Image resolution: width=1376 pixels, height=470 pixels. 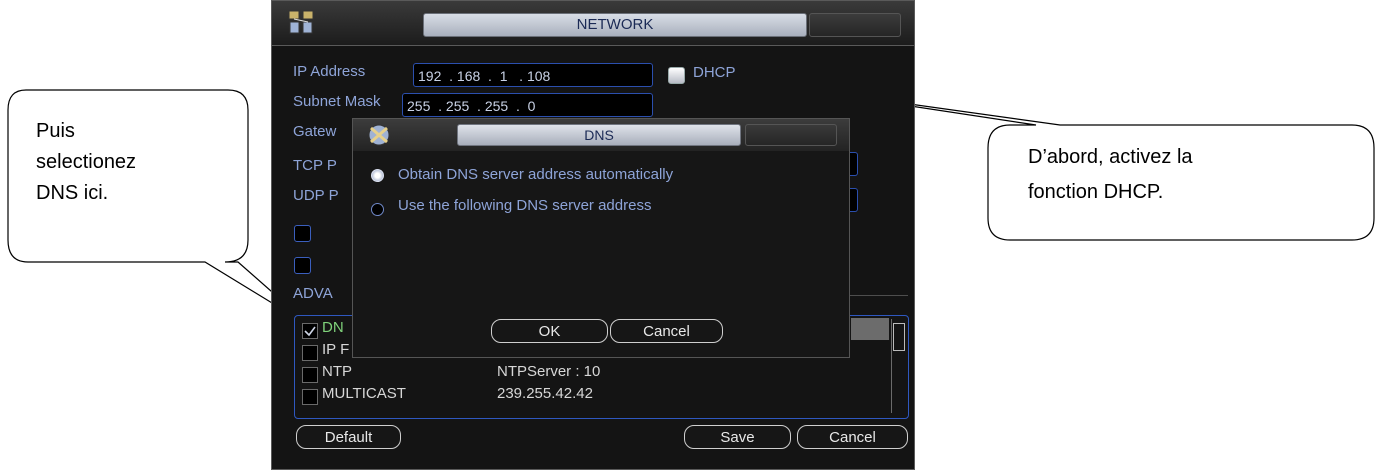 I want to click on right-callout-line-1: D’abord, activez la, so click(x=1110, y=157).